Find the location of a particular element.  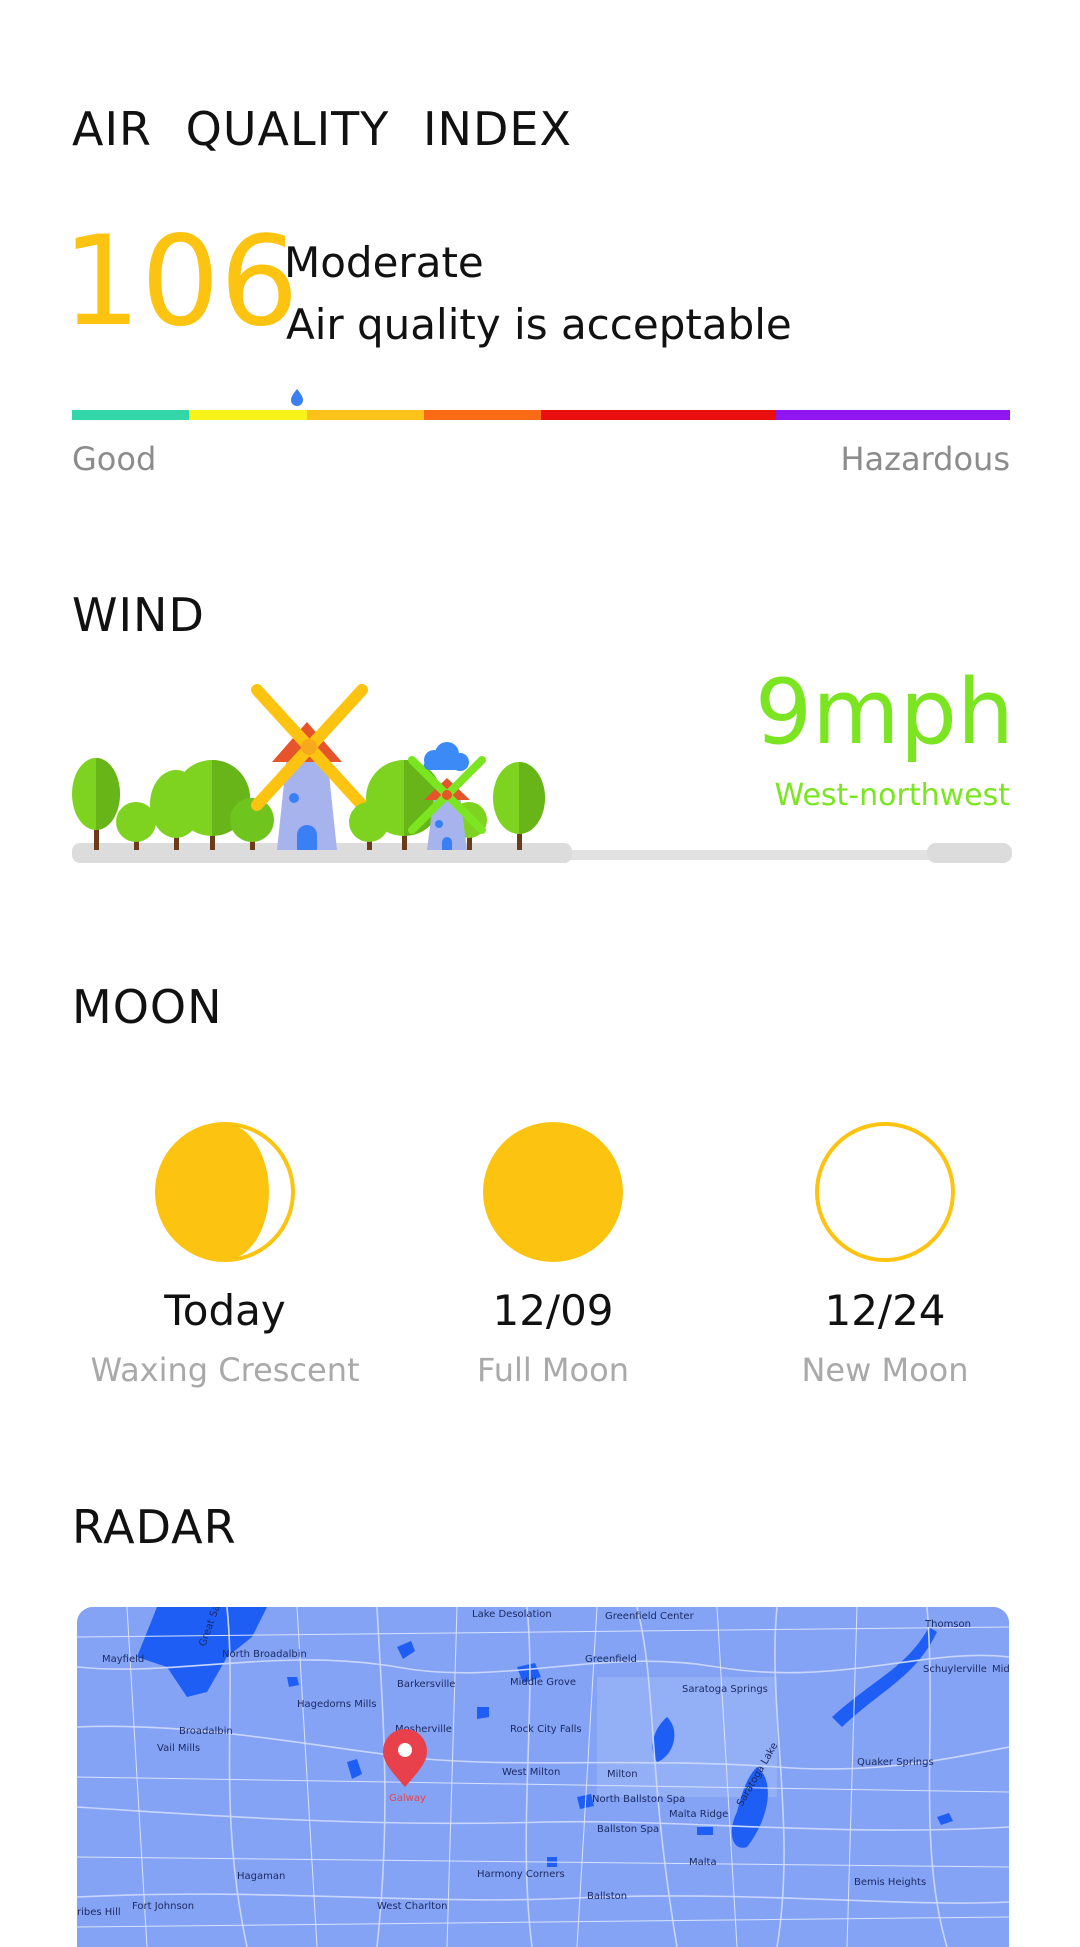

svg-text: Broadalbin is located at coordinates (206, 1731).